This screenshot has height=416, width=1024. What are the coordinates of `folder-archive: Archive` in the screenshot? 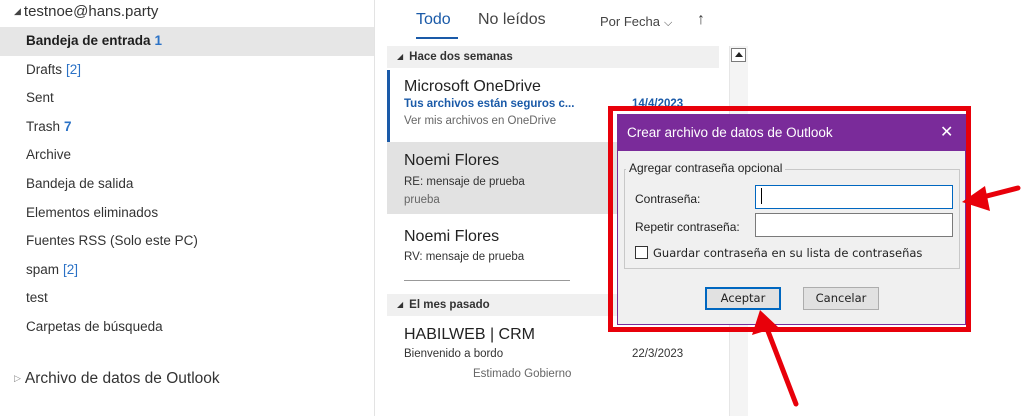 It's located at (187, 155).